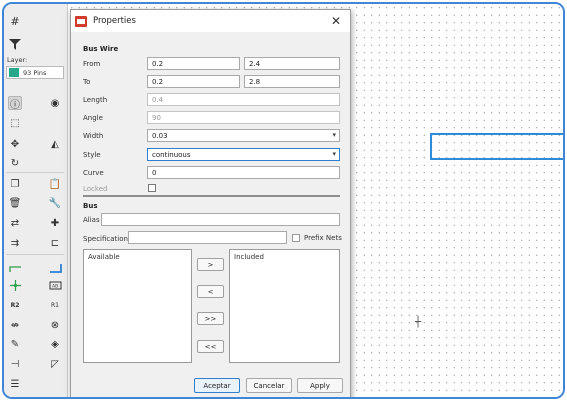 The image size is (567, 401). I want to click on value-icon: R1, so click(55, 305).